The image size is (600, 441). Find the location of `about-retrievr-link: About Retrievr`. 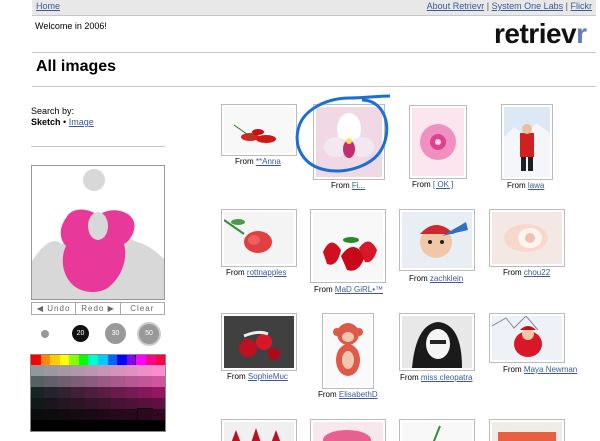

about-retrievr-link: About Retrievr is located at coordinates (456, 6).